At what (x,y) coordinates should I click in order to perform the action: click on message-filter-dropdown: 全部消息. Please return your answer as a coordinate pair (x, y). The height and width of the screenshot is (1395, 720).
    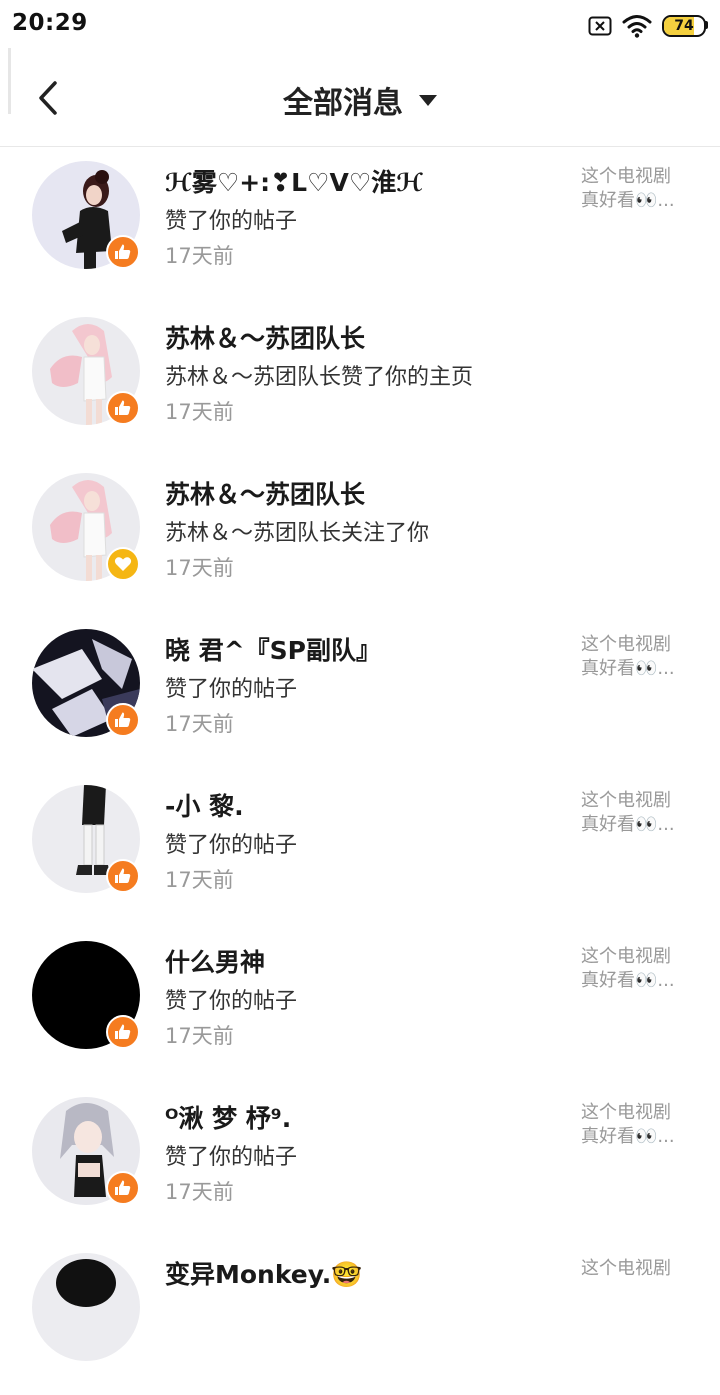
    Looking at the image, I should click on (360, 100).